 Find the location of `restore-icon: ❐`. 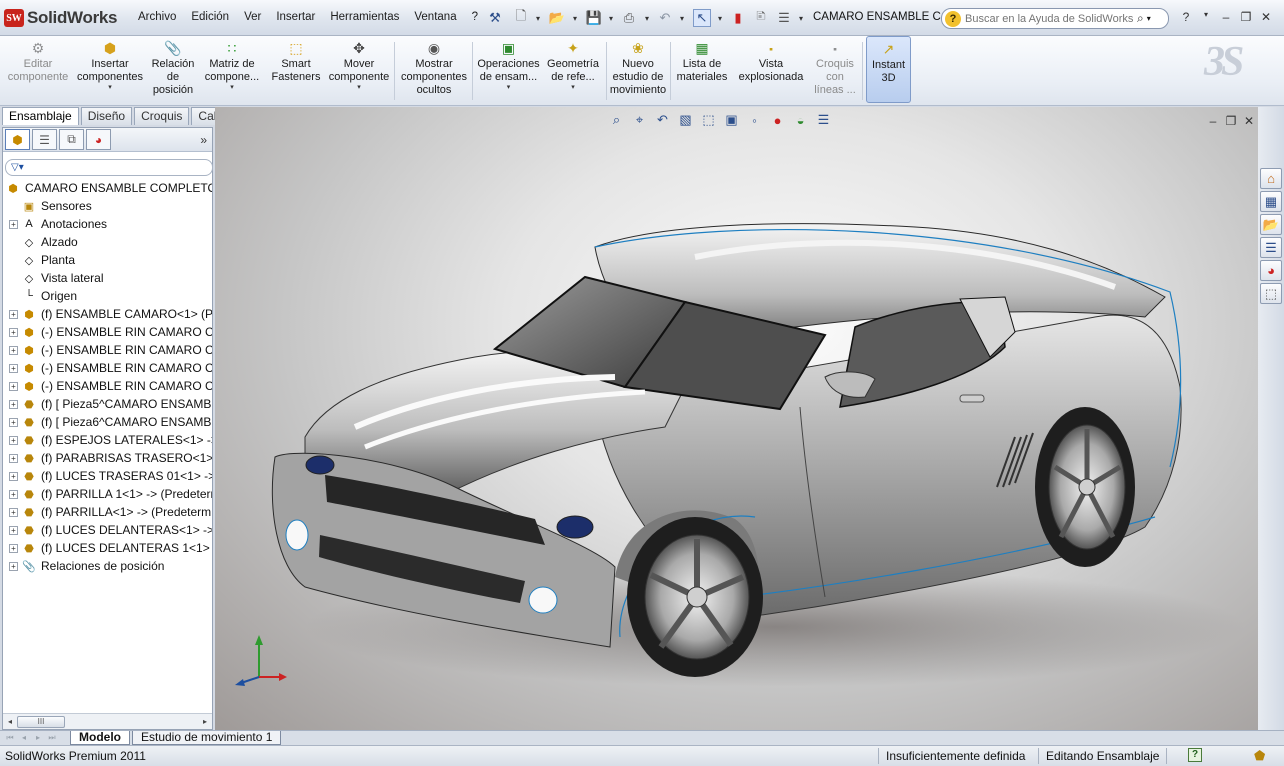

restore-icon: ❐ is located at coordinates (1246, 17).